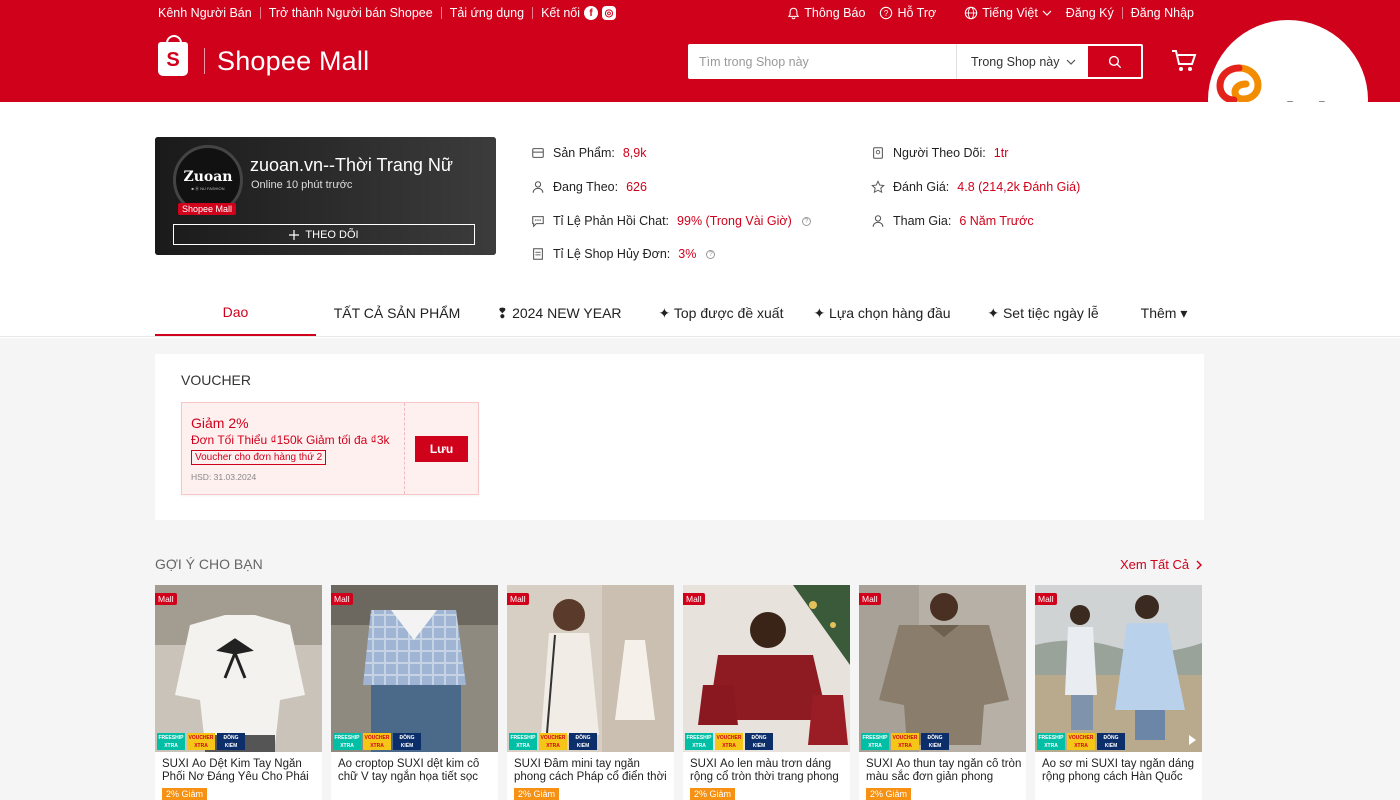 The height and width of the screenshot is (800, 1400). What do you see at coordinates (559, 313) in the screenshot?
I see `tab-new-year: ❢ 2024 NEW YEAR` at bounding box center [559, 313].